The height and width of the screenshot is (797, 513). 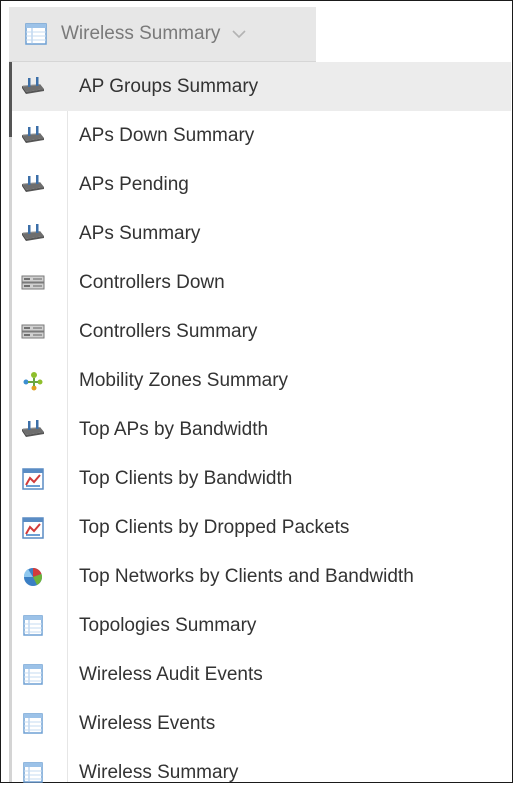 What do you see at coordinates (141, 33) in the screenshot?
I see `dropdown-selected-value: Wireless Summary` at bounding box center [141, 33].